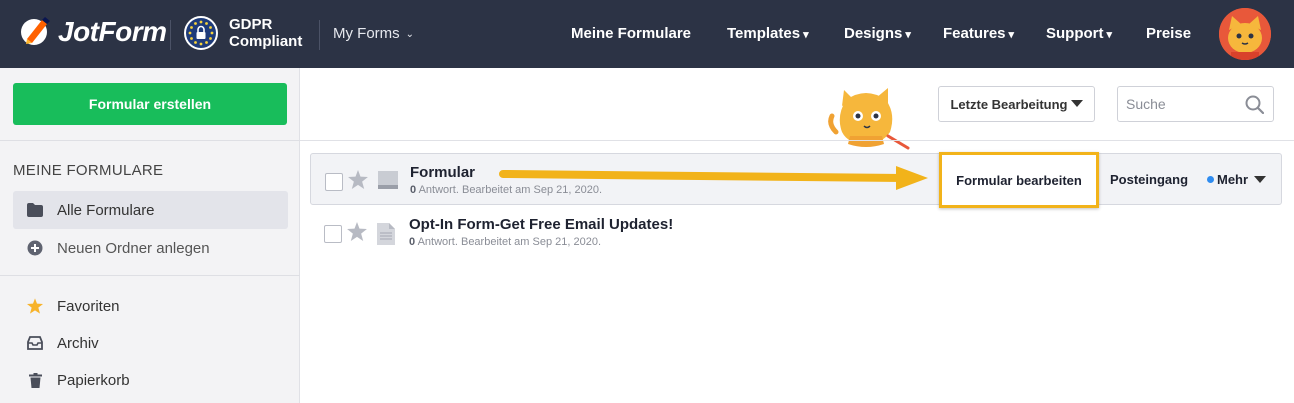 Image resolution: width=1294 pixels, height=403 pixels. What do you see at coordinates (1210, 179) in the screenshot?
I see `notification-dot-icon` at bounding box center [1210, 179].